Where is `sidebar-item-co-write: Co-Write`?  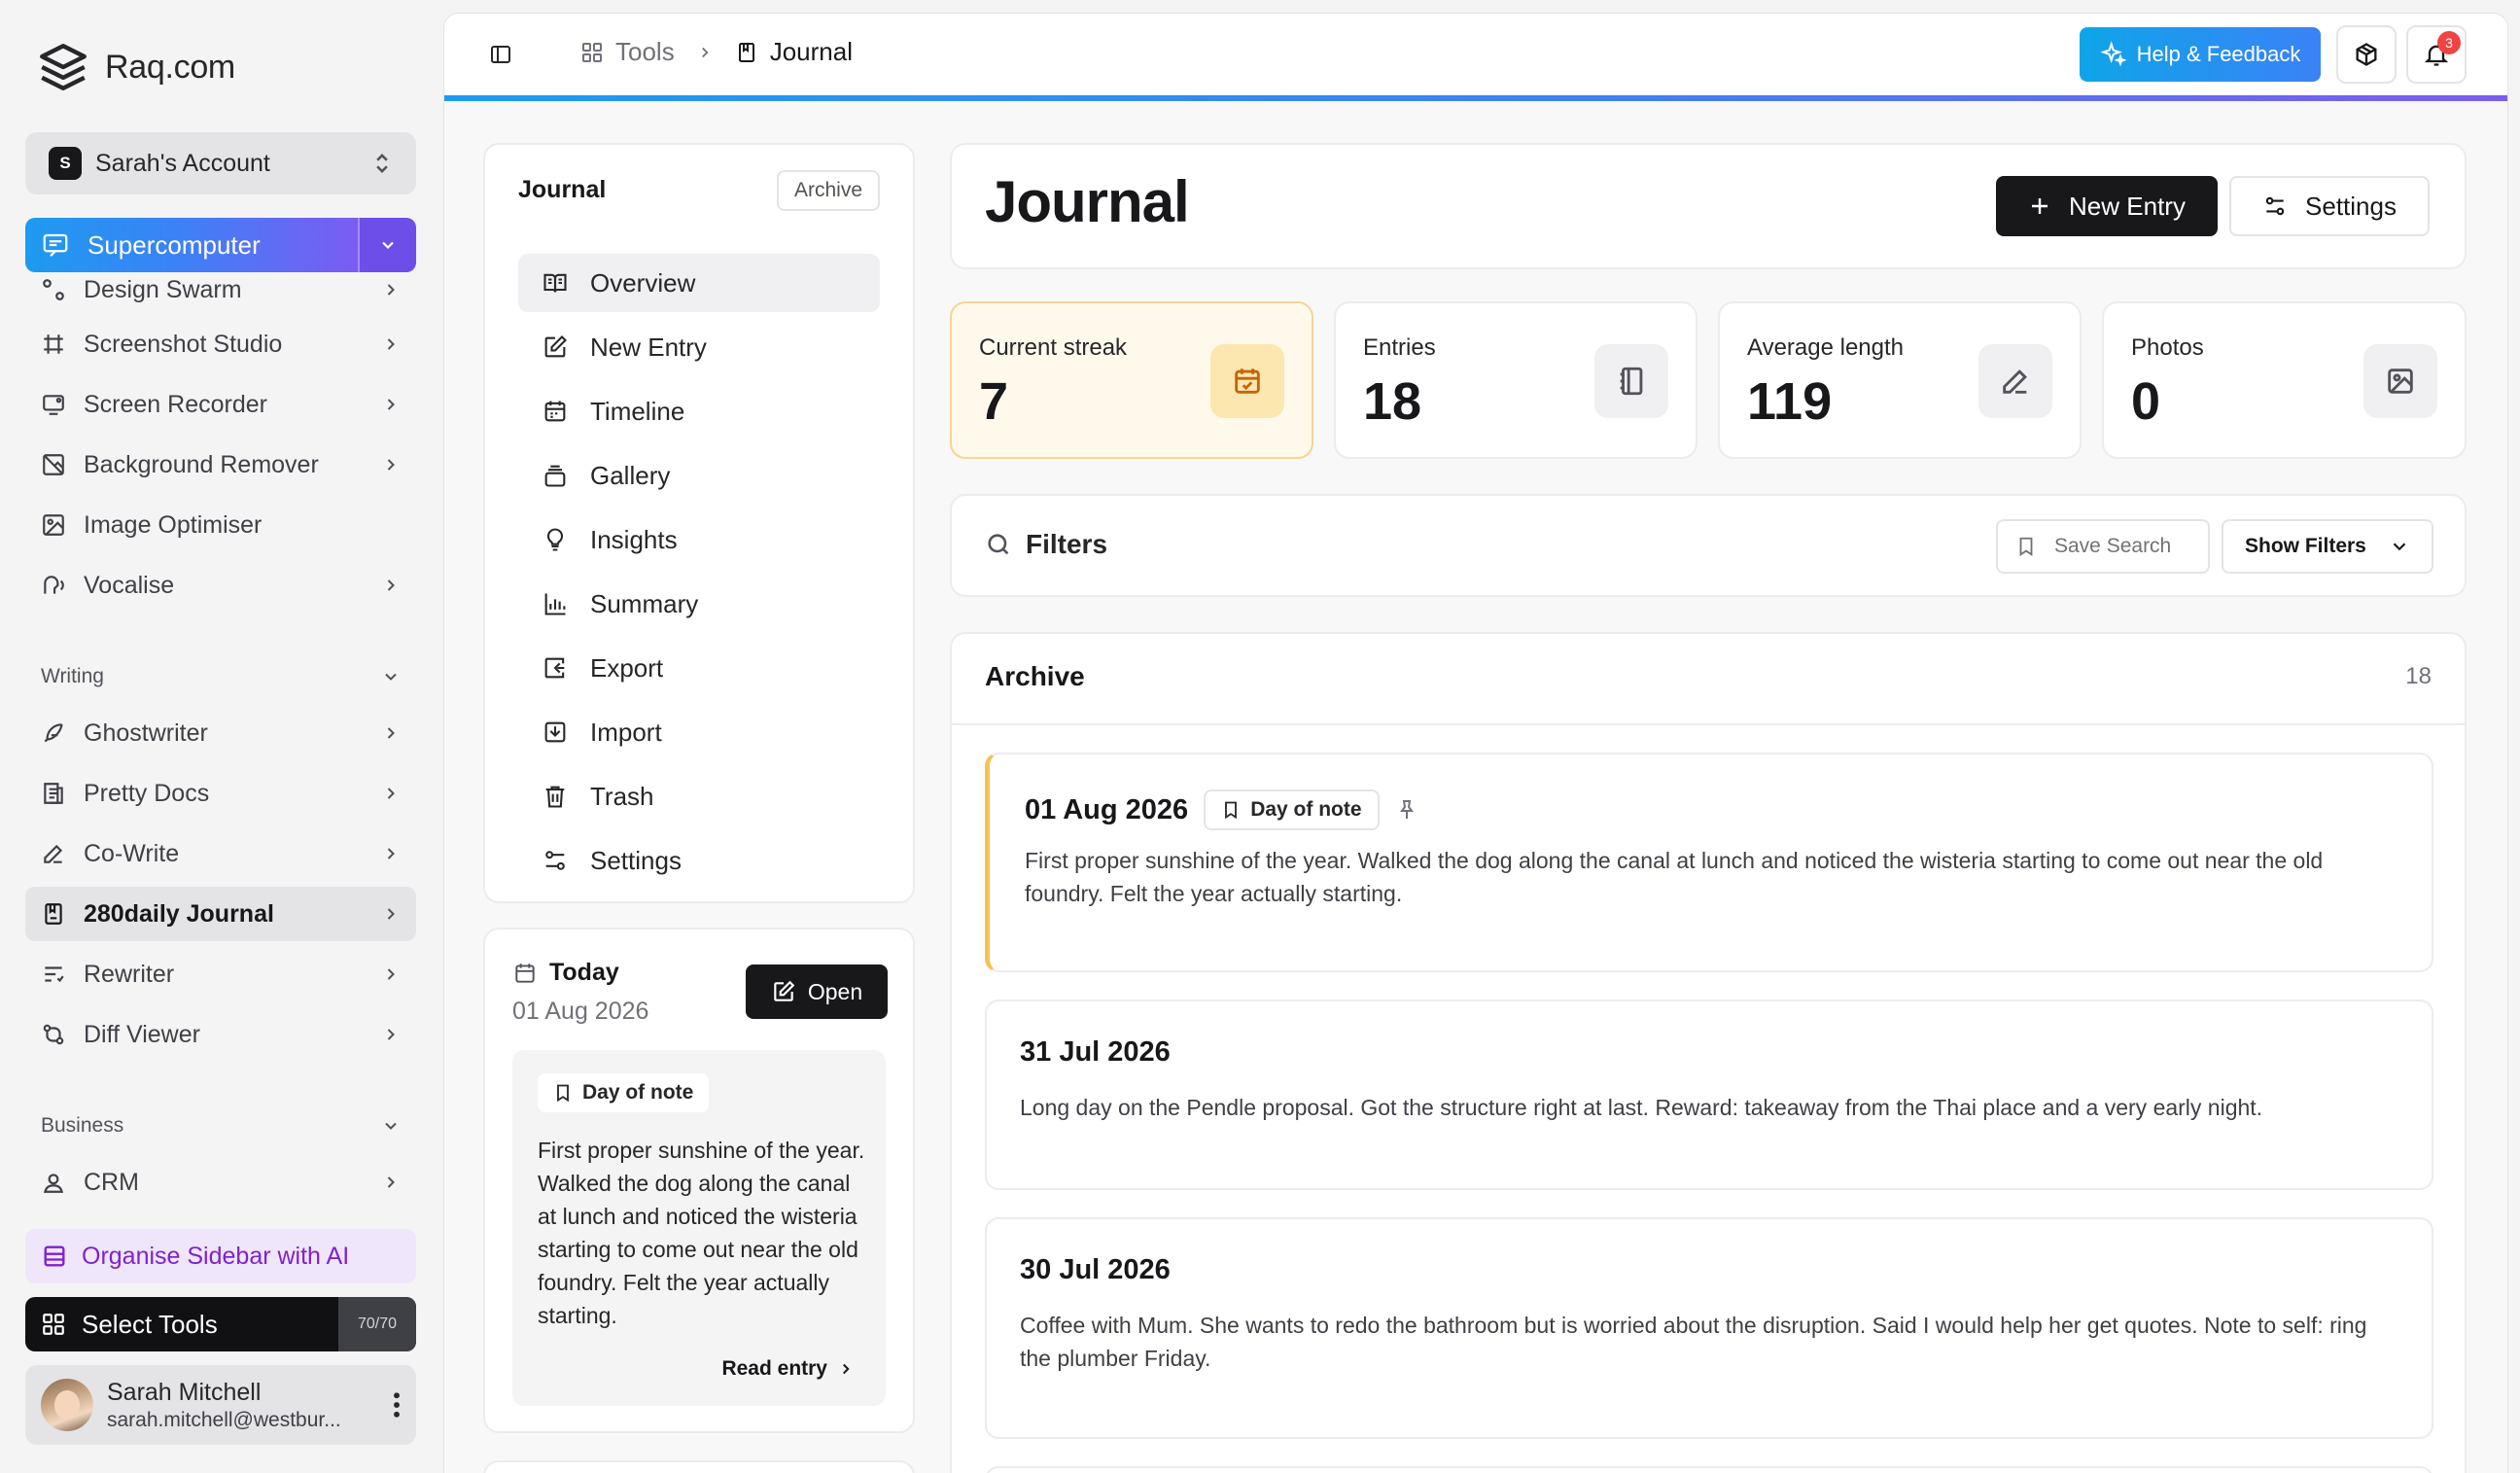 sidebar-item-co-write: Co-Write is located at coordinates (220, 853).